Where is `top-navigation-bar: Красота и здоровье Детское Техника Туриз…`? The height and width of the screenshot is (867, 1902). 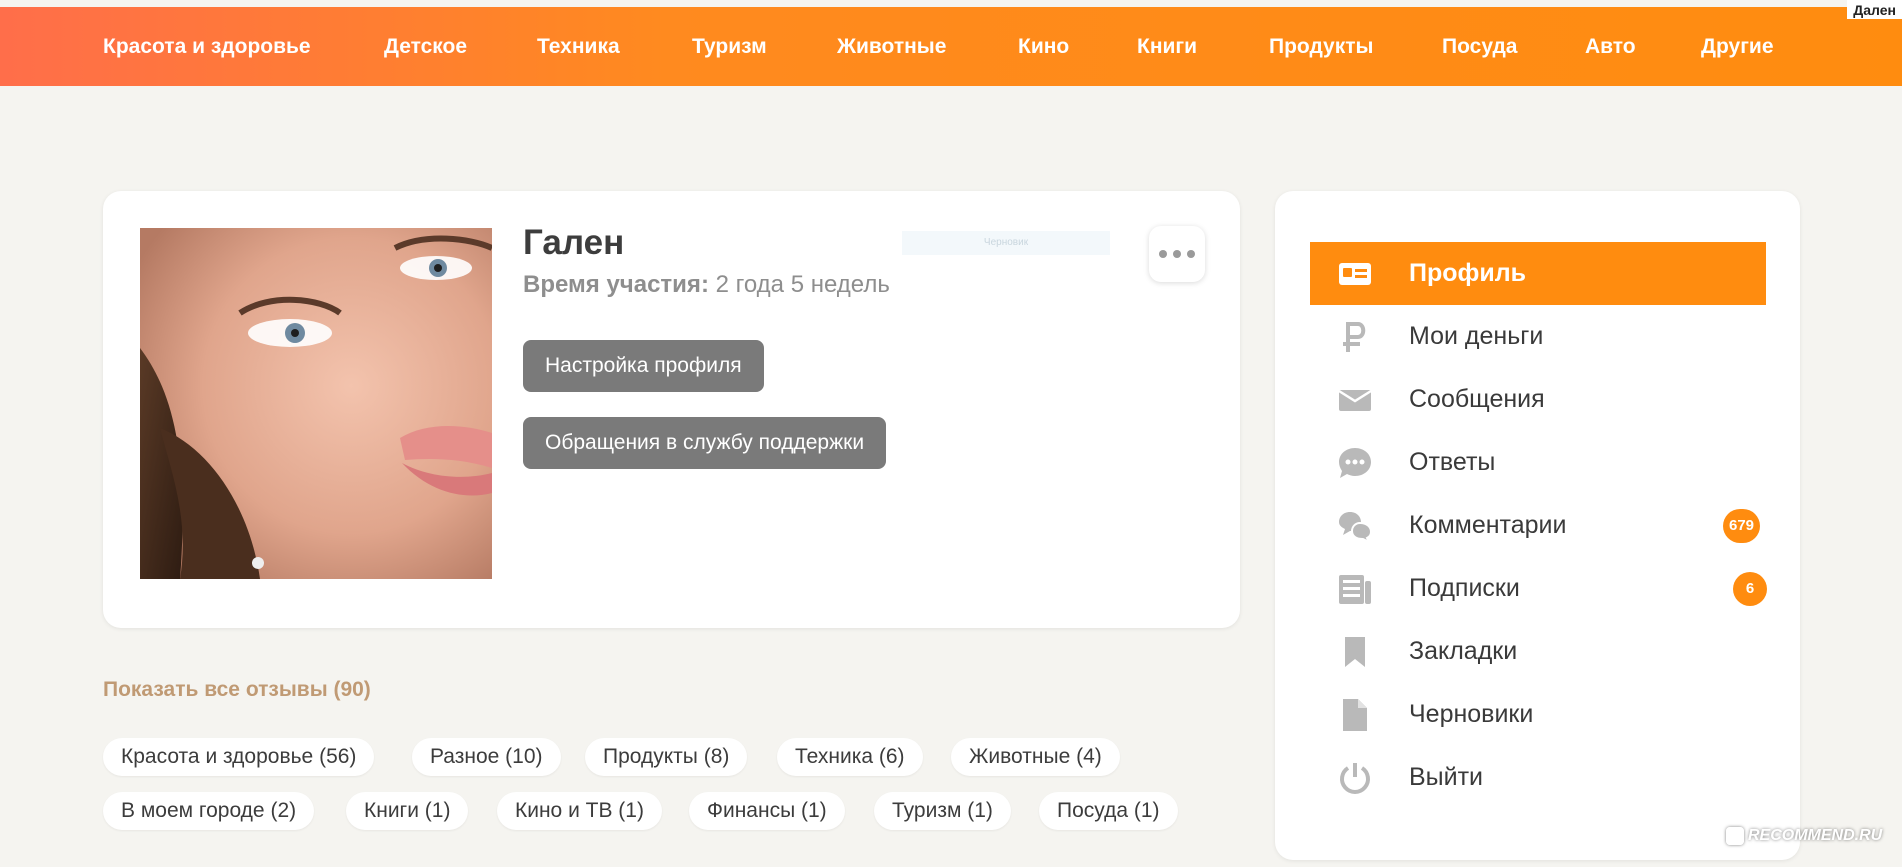 top-navigation-bar: Красота и здоровье Детское Техника Туриз… is located at coordinates (951, 46).